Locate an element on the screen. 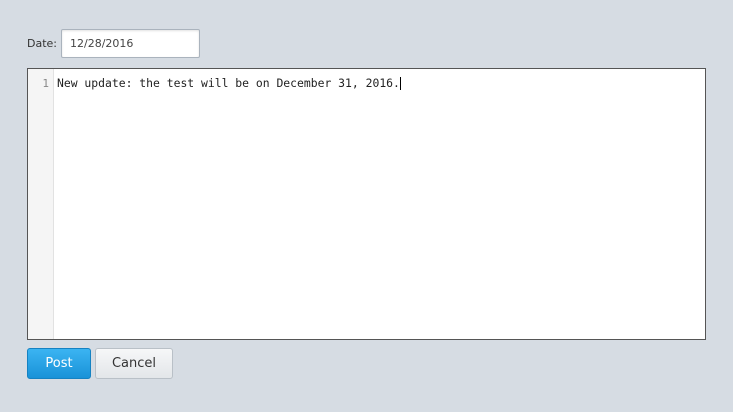 This screenshot has width=733, height=412. line-number: 1 is located at coordinates (45, 83).